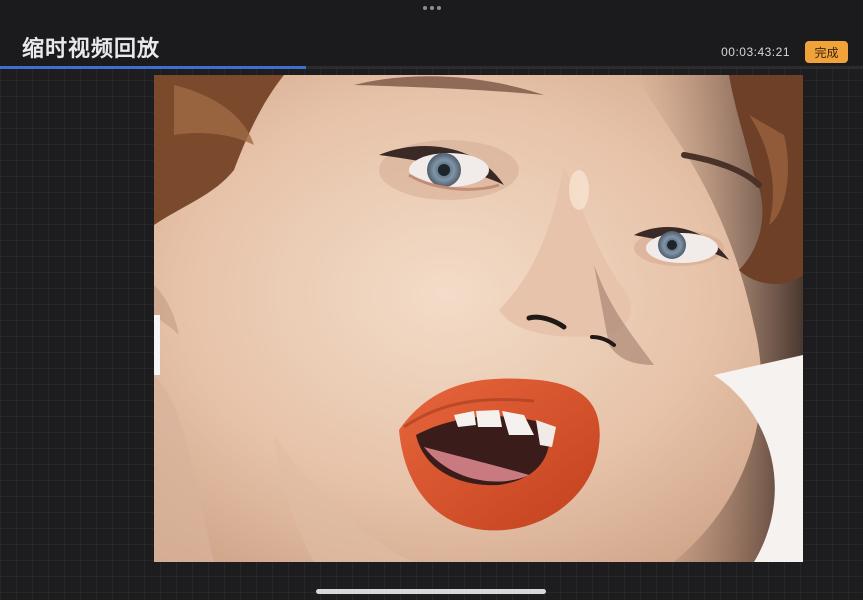 This screenshot has width=863, height=600. What do you see at coordinates (431, 67) in the screenshot?
I see `playback-scrubber` at bounding box center [431, 67].